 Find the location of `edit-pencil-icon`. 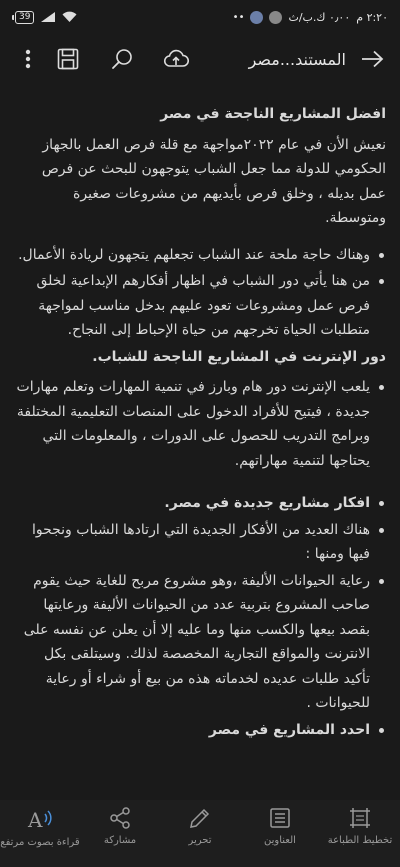

edit-pencil-icon is located at coordinates (200, 818).